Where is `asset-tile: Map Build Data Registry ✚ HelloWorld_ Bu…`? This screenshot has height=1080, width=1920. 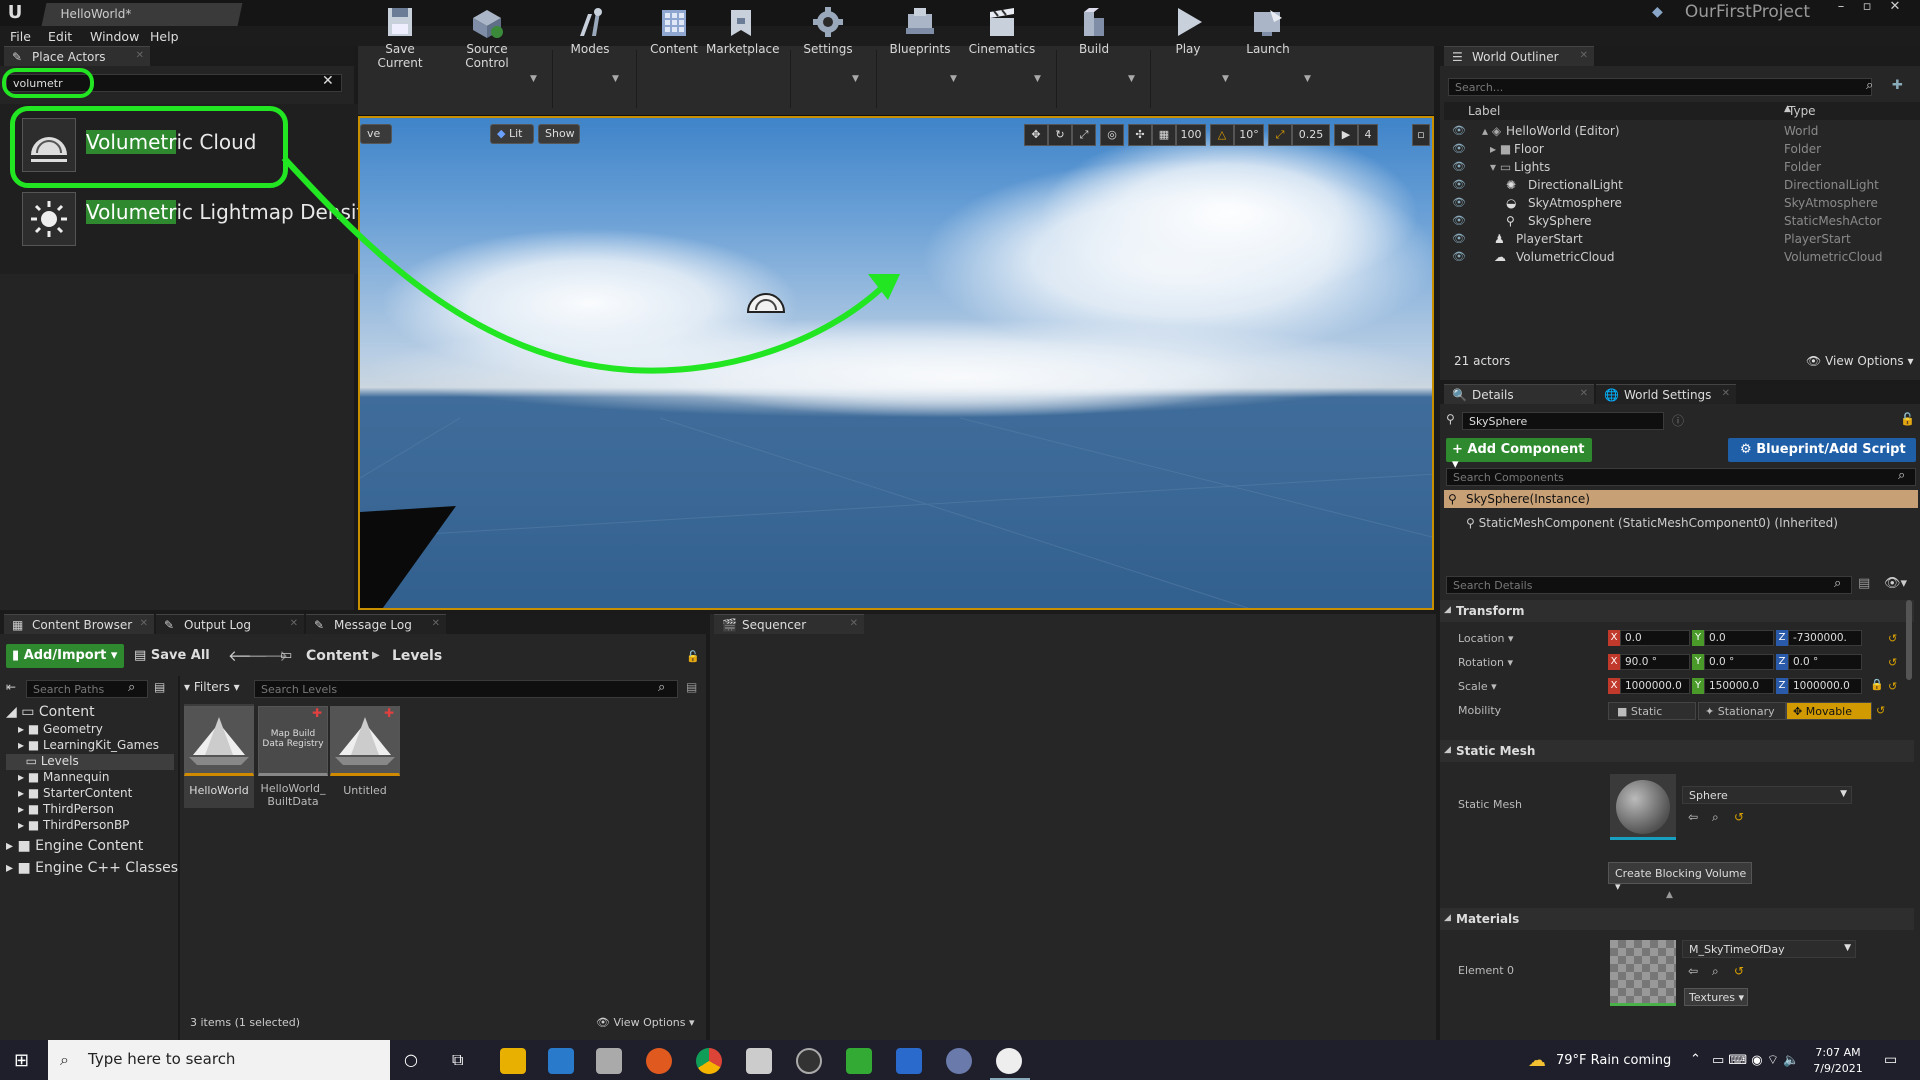
asset-tile: Map Build Data Registry ✚ HelloWorld_ Bu… is located at coordinates (293, 756).